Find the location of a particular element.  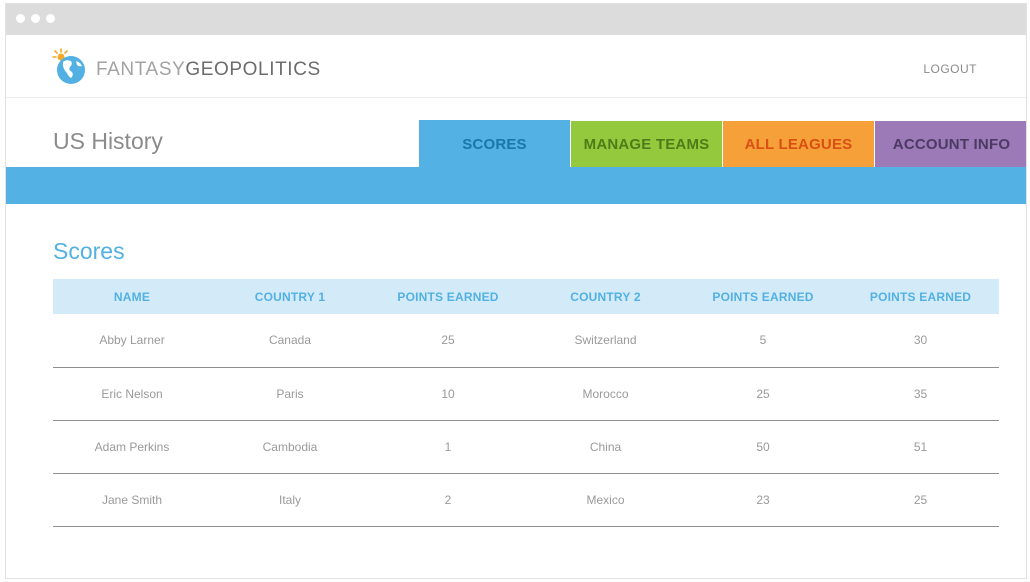

cell-points-2: 5 is located at coordinates (763, 340).